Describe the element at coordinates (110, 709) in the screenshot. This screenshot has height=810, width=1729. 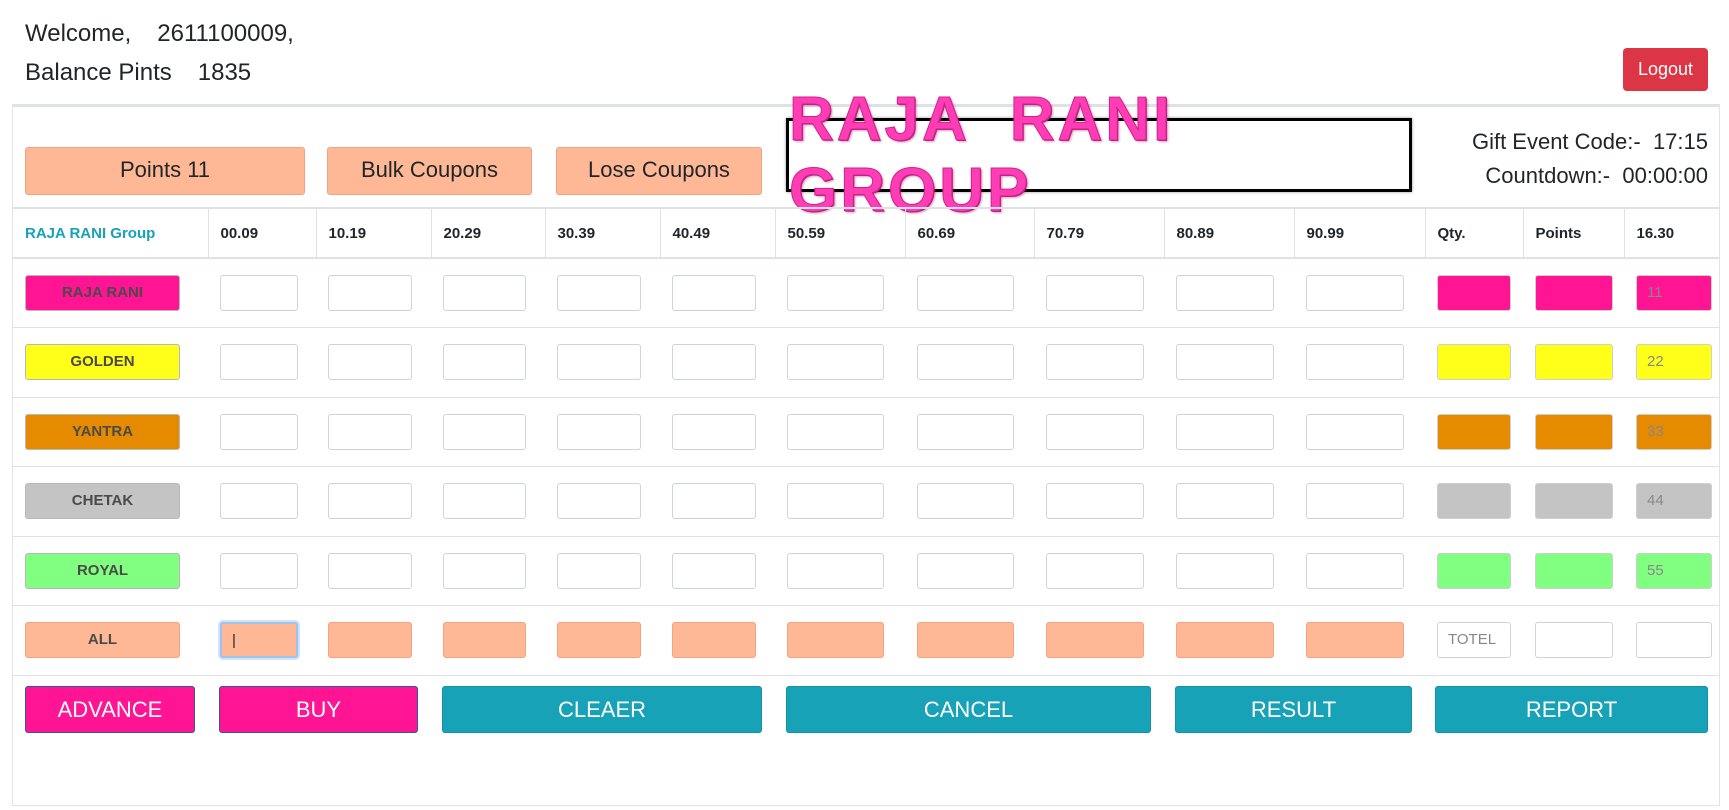
I see `advance-button: ADVANCE` at that location.